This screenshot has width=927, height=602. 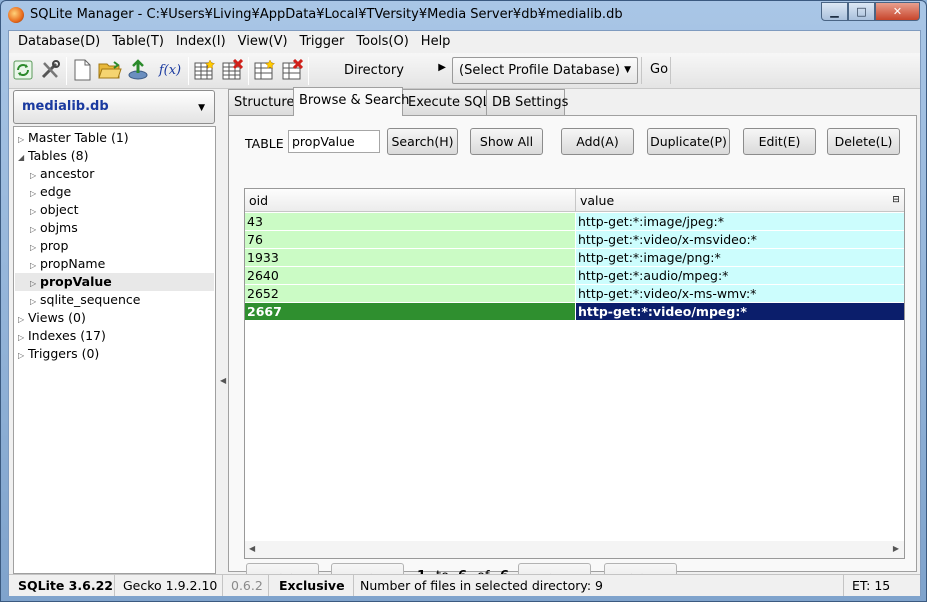 I want to click on tab-structure: Structure, so click(x=261, y=102).